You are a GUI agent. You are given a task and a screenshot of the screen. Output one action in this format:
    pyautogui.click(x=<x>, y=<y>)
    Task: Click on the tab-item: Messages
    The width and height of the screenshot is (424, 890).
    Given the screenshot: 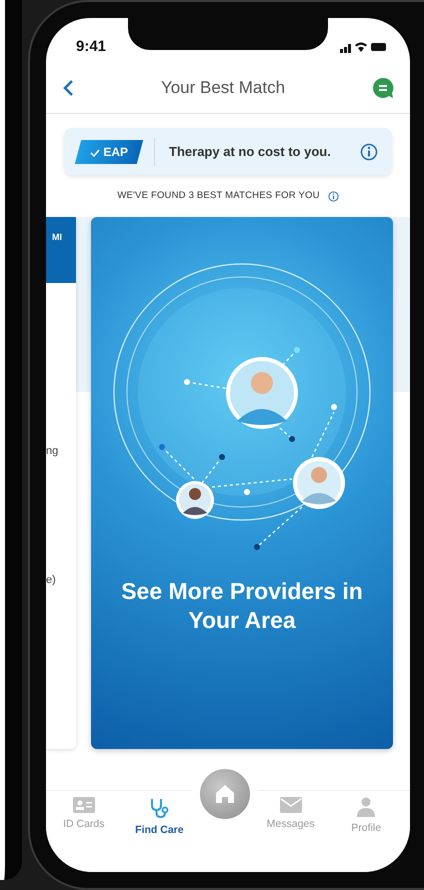 What is the action you would take?
    pyautogui.click(x=291, y=812)
    